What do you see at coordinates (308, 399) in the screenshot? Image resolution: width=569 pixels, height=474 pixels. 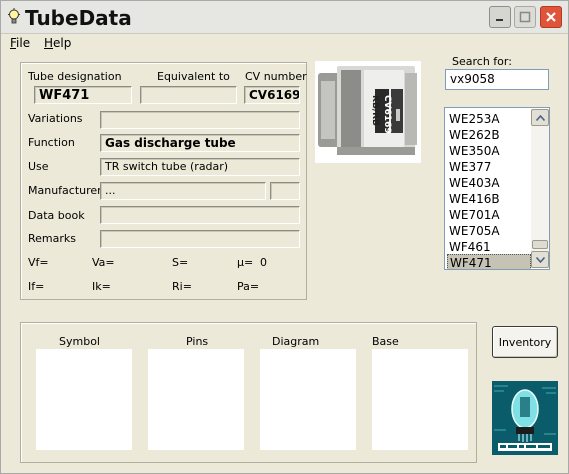 I see `diagram-panel` at bounding box center [308, 399].